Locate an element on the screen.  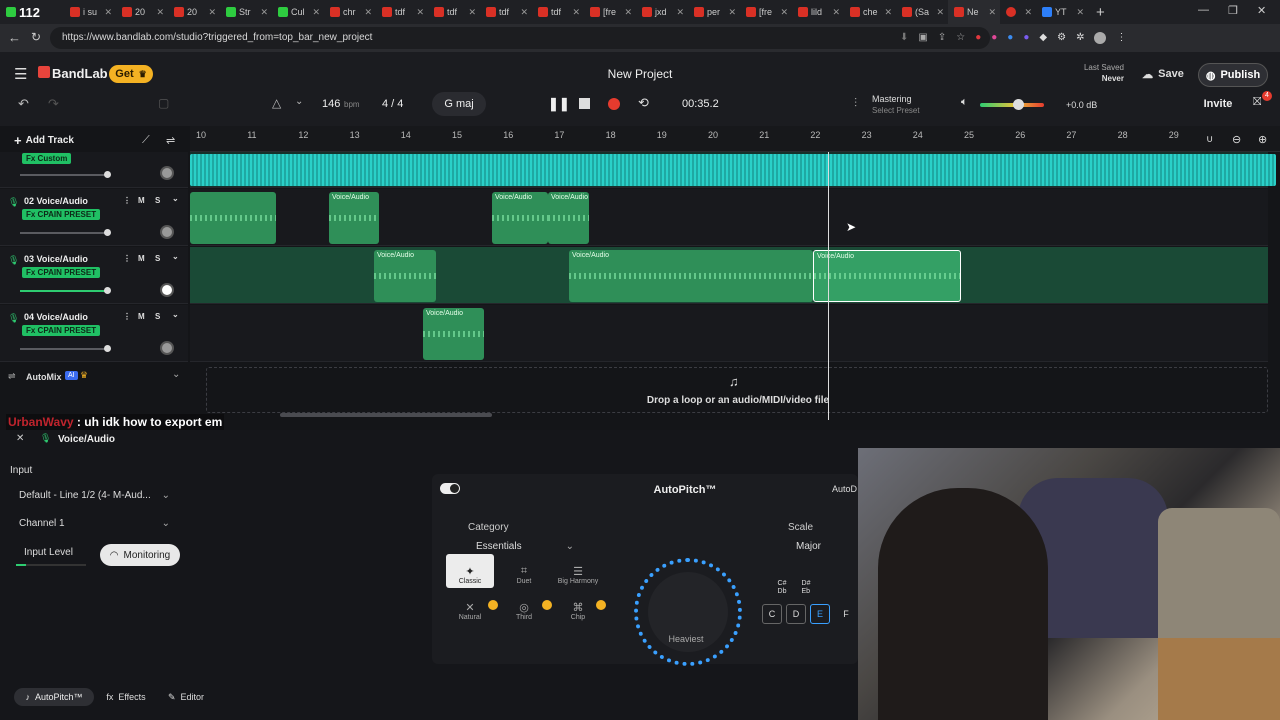
invite-button: Invite is located at coordinates (1218, 104).